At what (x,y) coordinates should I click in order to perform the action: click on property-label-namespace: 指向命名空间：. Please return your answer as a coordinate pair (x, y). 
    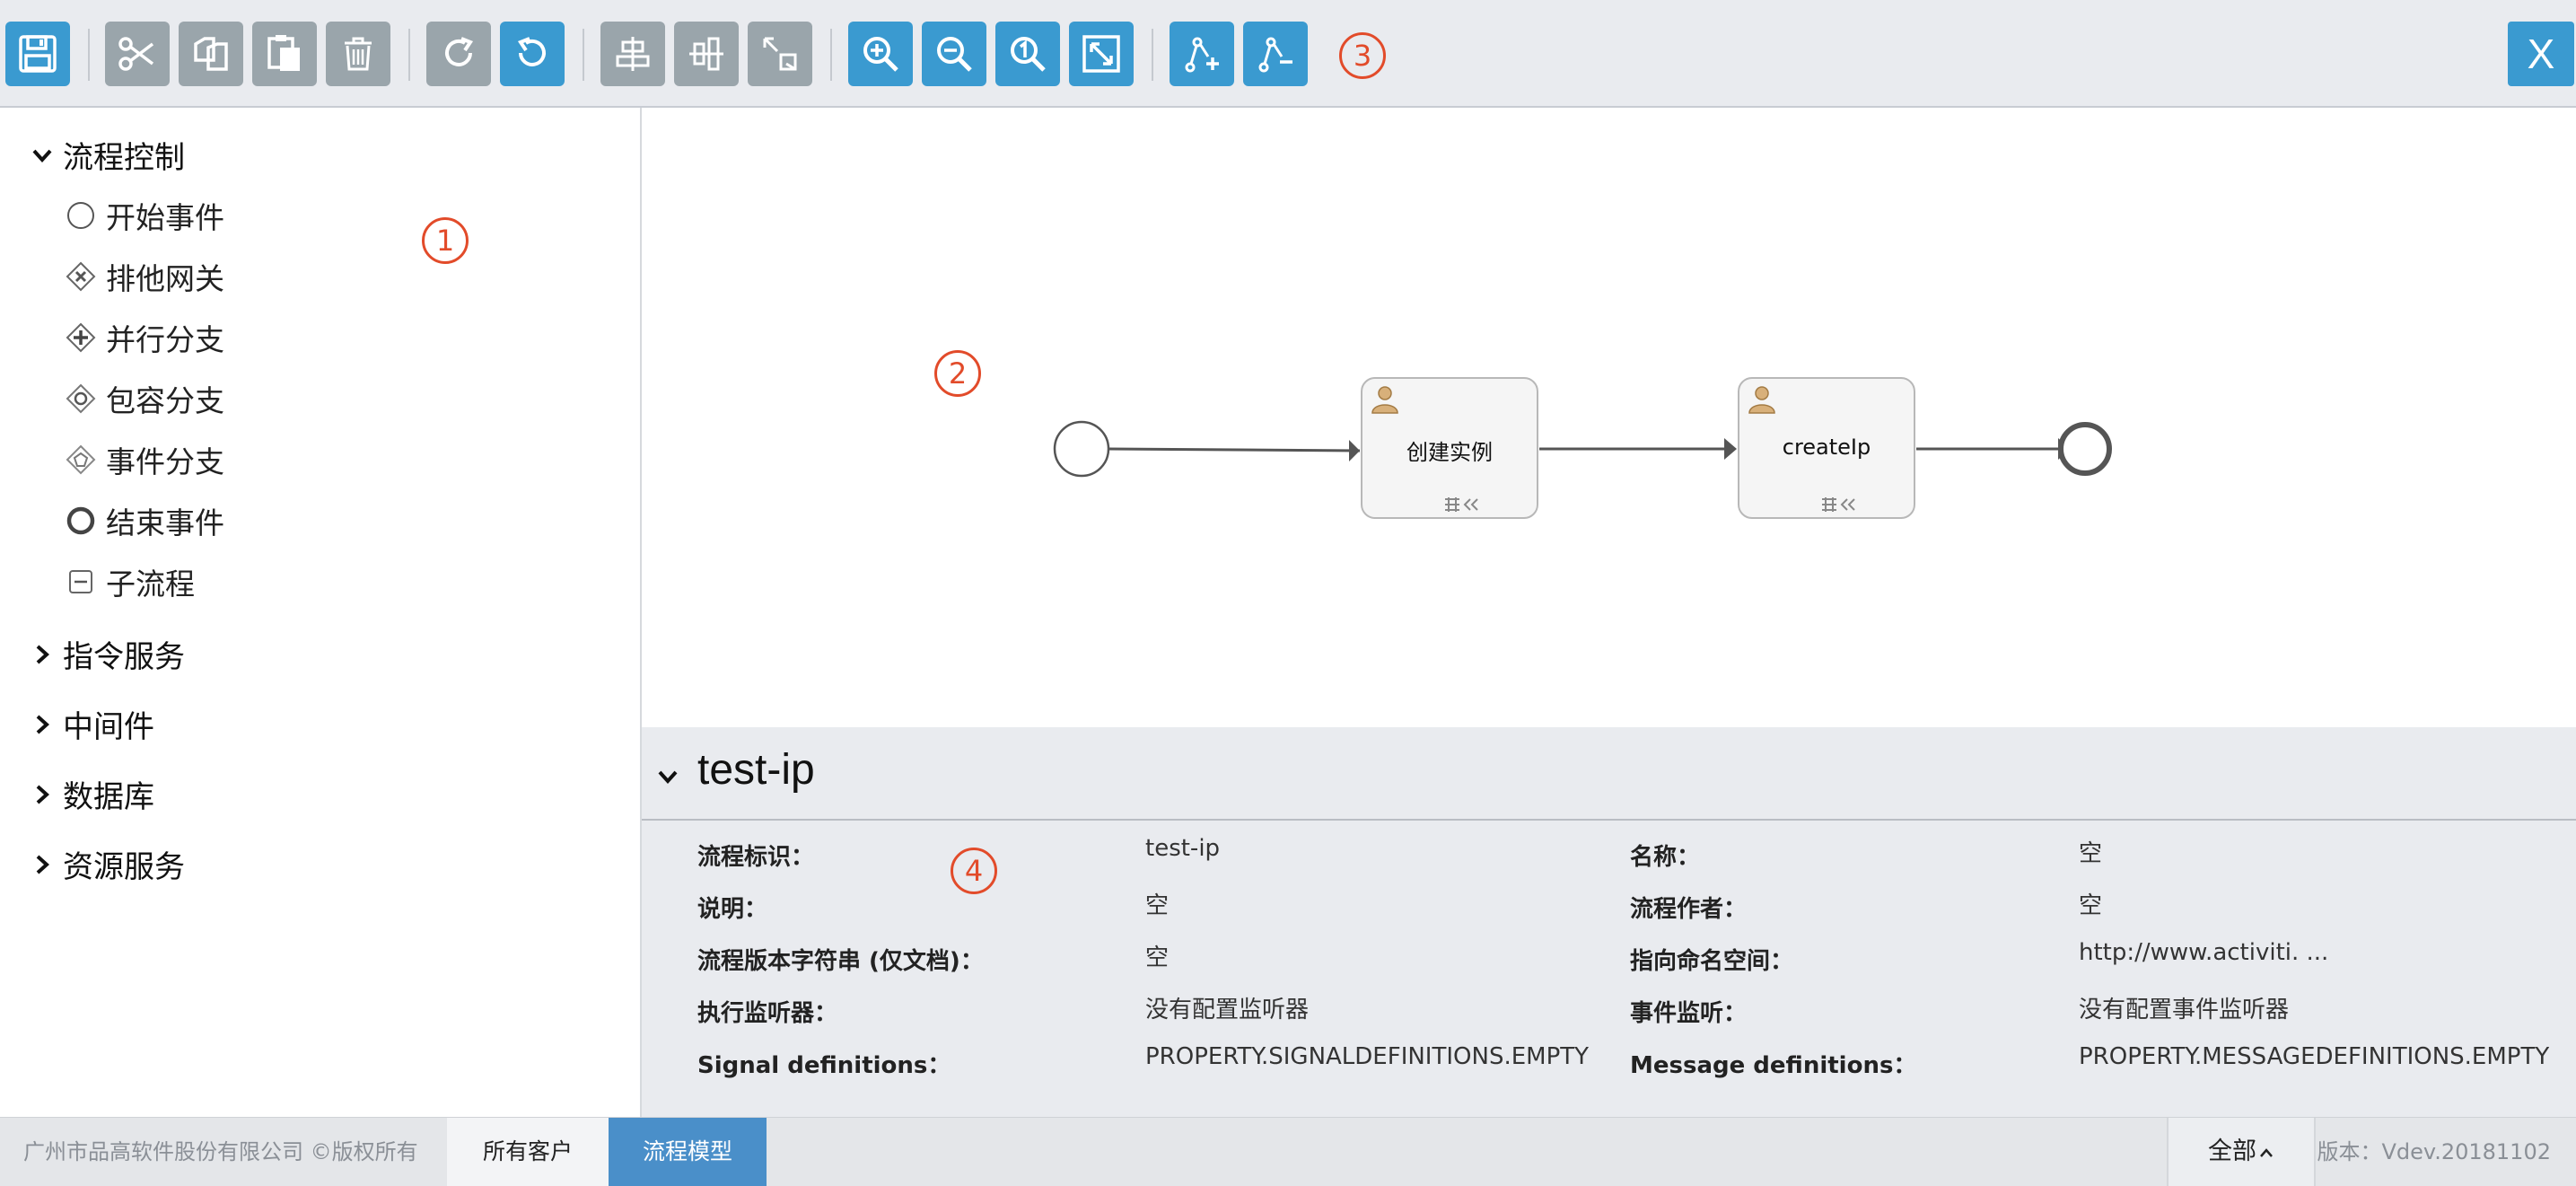
    Looking at the image, I should click on (1712, 961).